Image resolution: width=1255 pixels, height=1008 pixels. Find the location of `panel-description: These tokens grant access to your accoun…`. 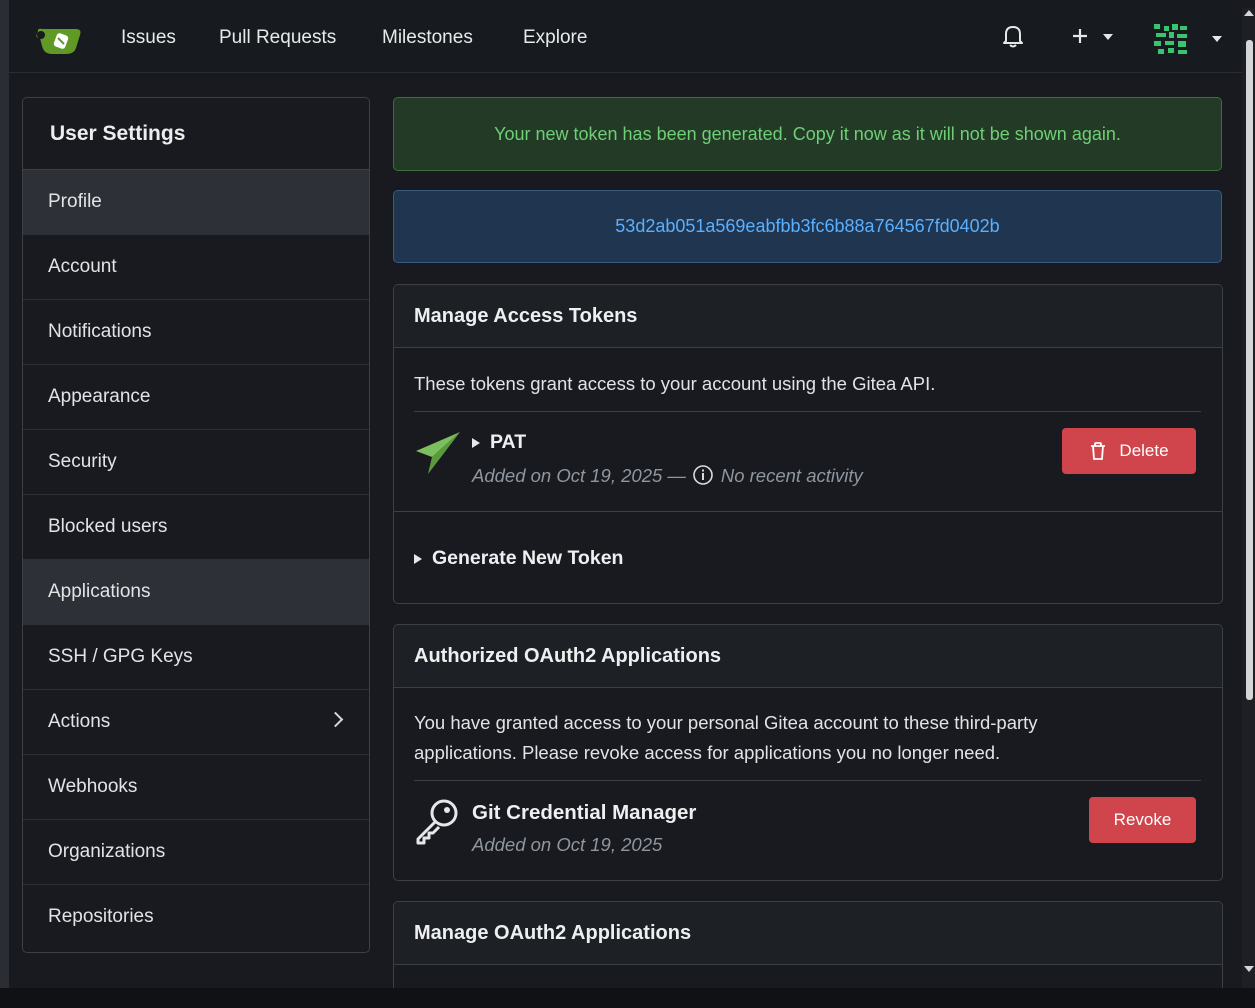

panel-description: These tokens grant access to your accoun… is located at coordinates (675, 383).